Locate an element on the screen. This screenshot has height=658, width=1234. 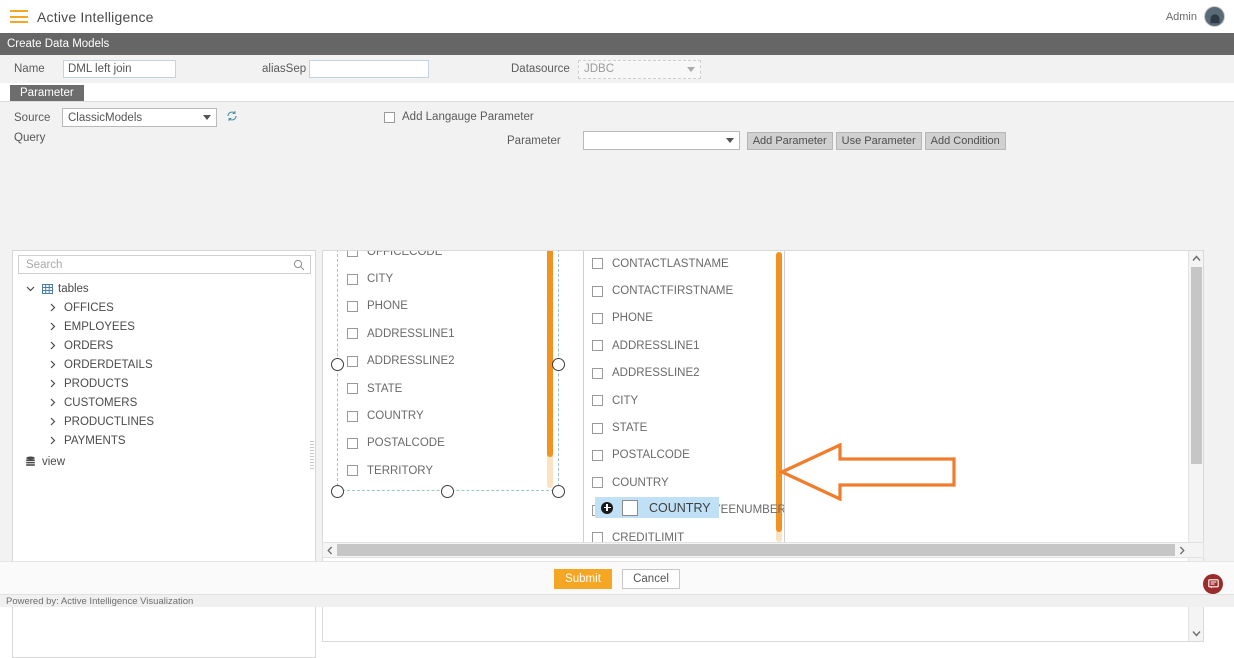
tree-node-payments: PAYMENTS is located at coordinates (165, 440).